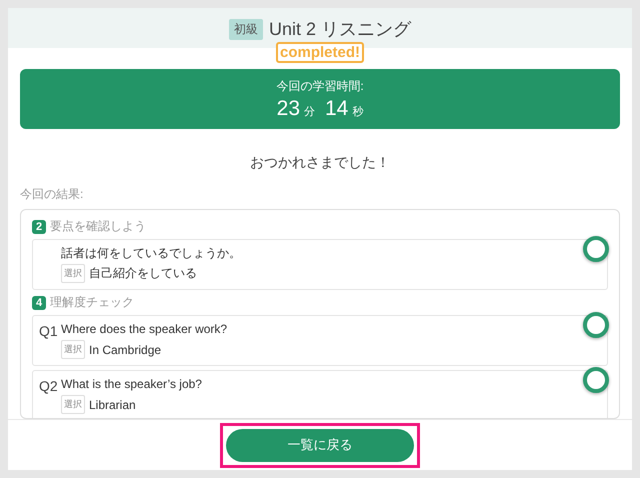 This screenshot has width=640, height=478. I want to click on question-text: Where does the speaker work?, so click(144, 329).